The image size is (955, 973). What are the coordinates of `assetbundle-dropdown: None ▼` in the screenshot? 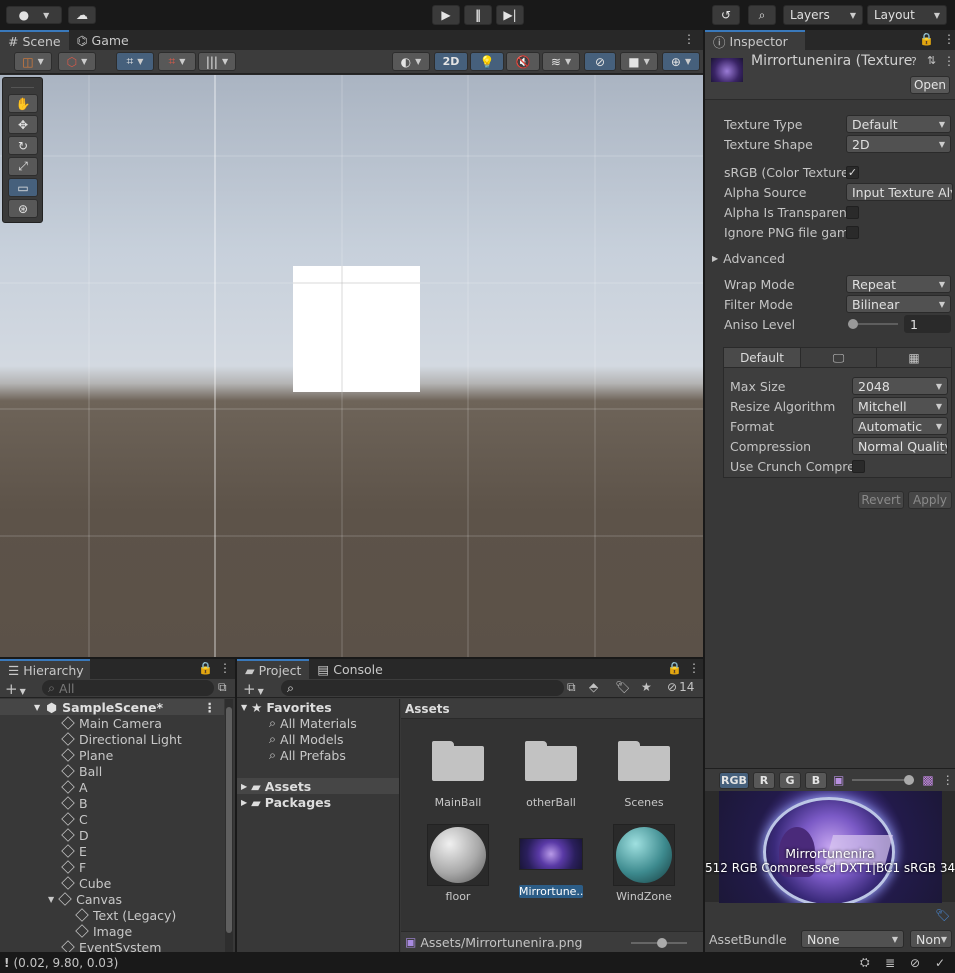 It's located at (852, 939).